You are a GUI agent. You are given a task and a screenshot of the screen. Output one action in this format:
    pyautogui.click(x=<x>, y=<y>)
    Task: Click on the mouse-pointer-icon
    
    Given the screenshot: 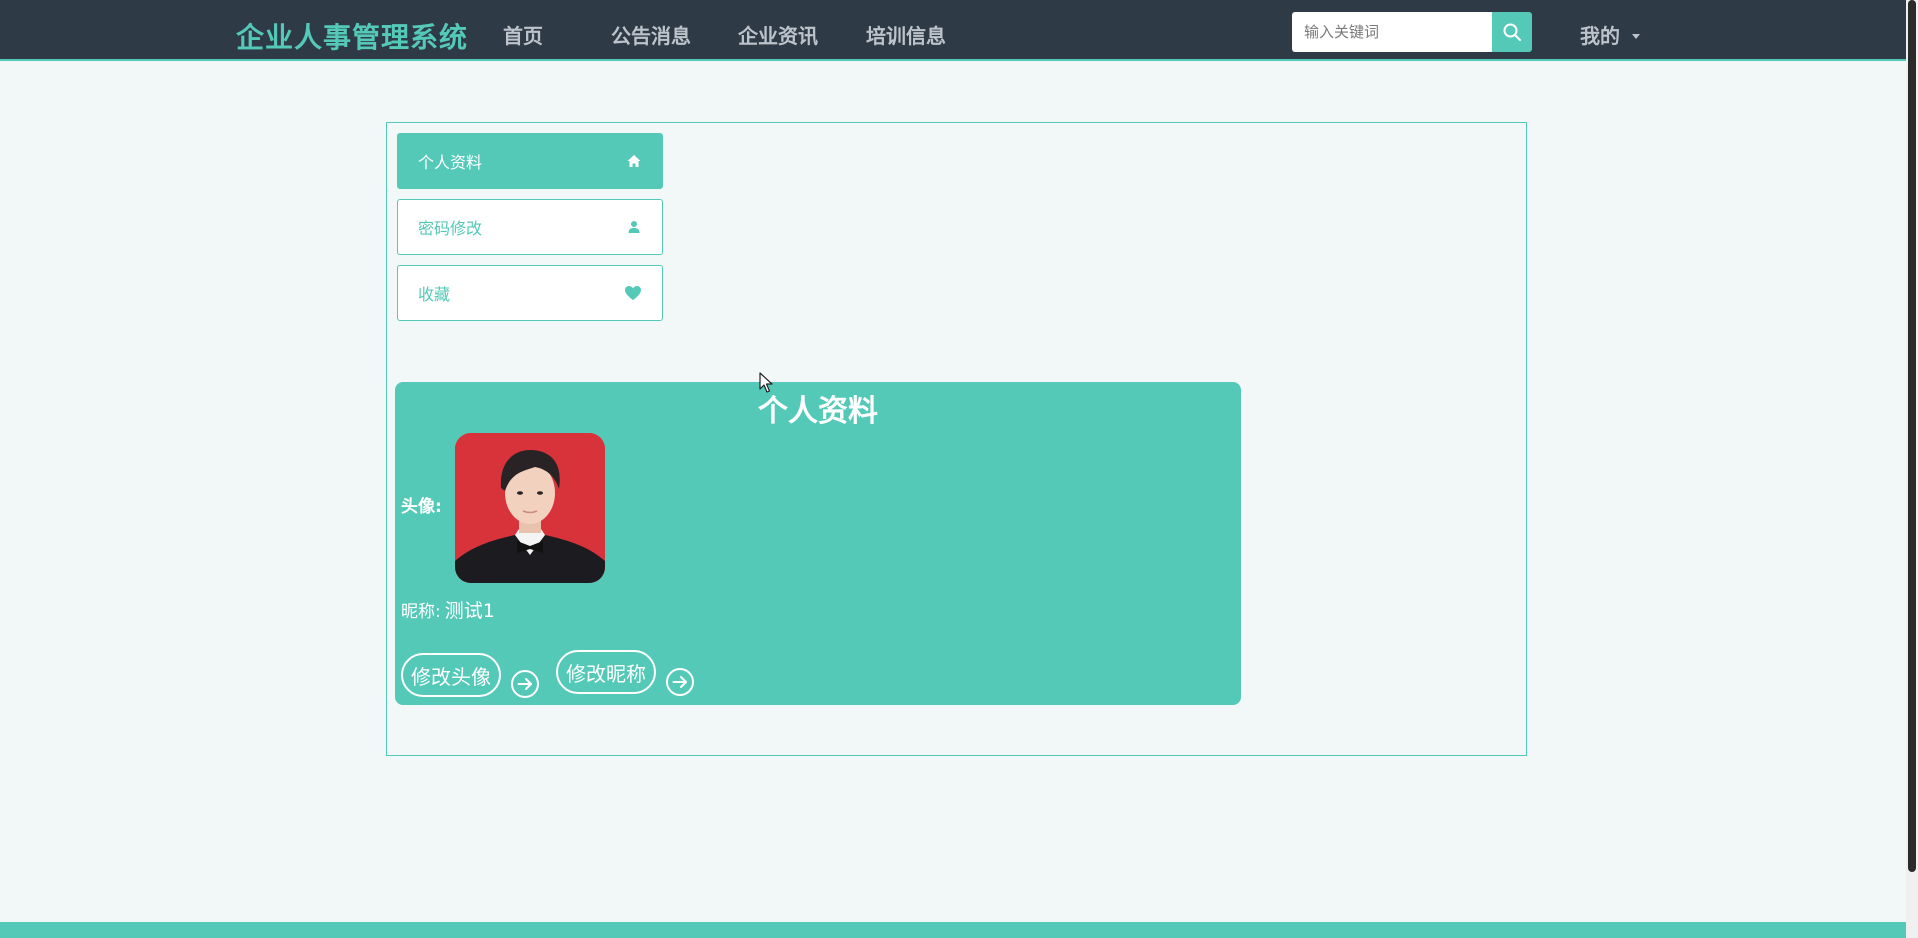 What is the action you would take?
    pyautogui.click(x=766, y=382)
    